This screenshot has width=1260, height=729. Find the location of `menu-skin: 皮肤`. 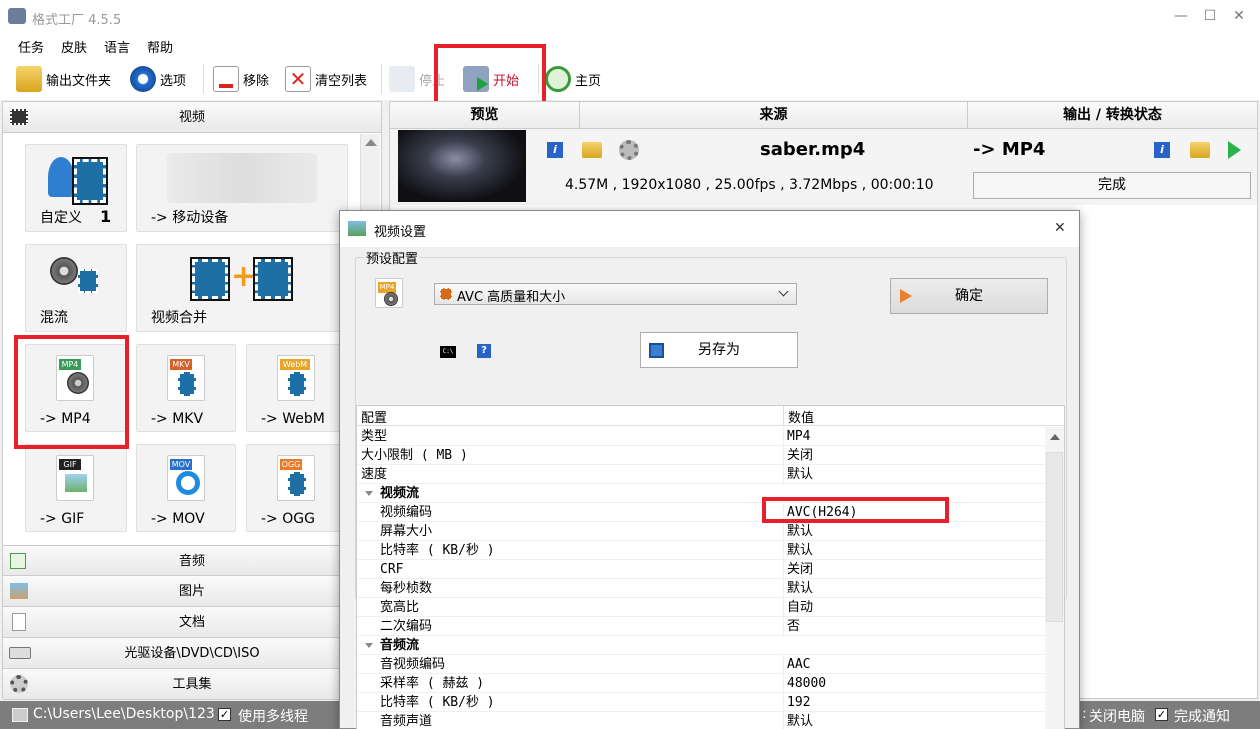

menu-skin: 皮肤 is located at coordinates (74, 46).